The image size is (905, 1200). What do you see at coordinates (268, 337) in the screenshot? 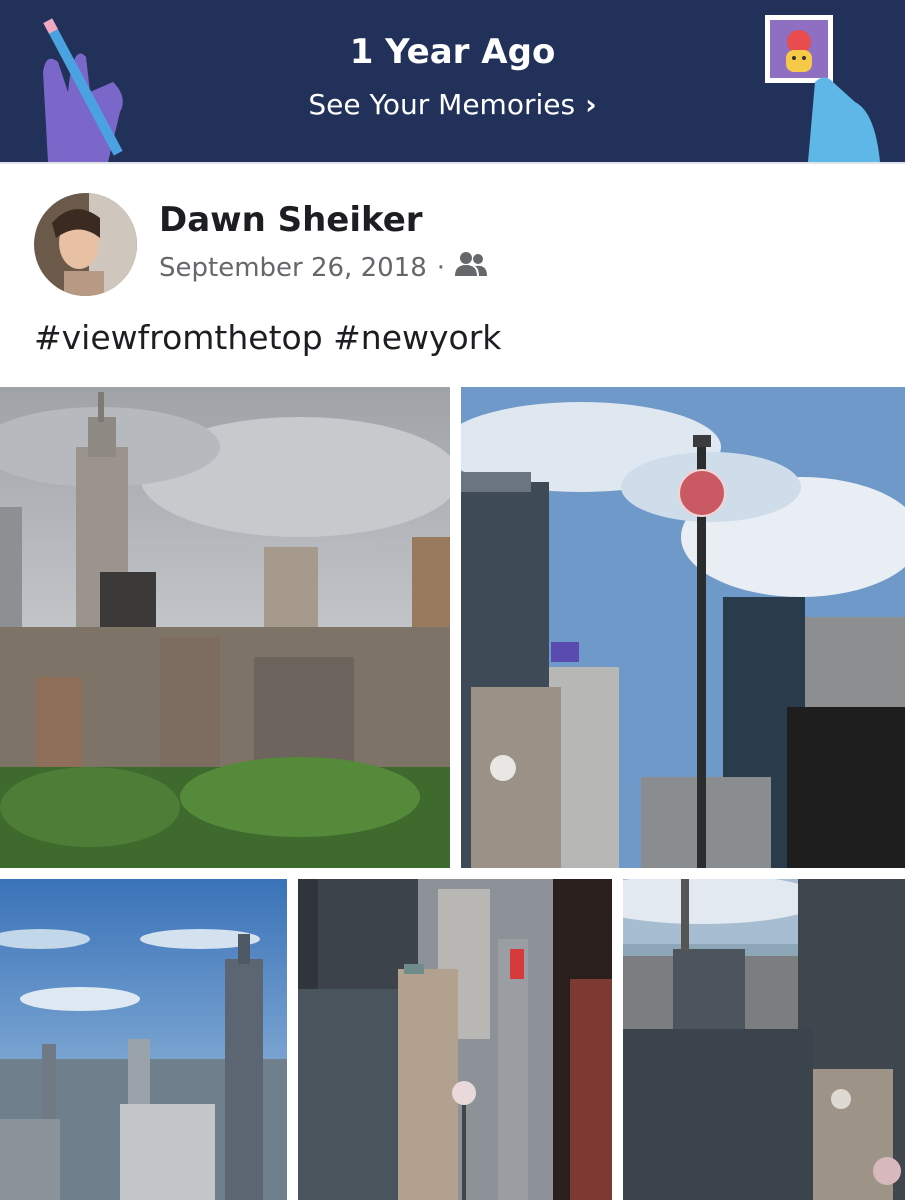
I see `post-text: #viewfromthetop #newyork` at bounding box center [268, 337].